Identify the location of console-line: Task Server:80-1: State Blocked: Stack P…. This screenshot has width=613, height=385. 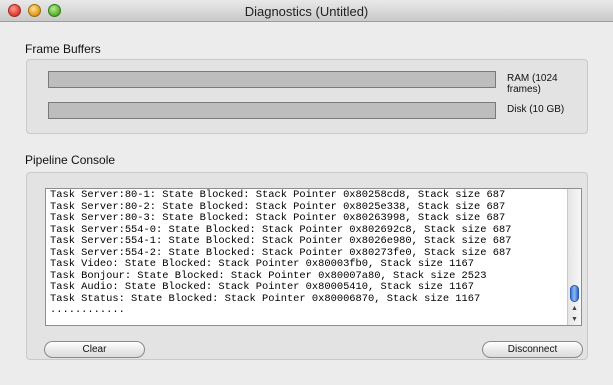
(278, 195).